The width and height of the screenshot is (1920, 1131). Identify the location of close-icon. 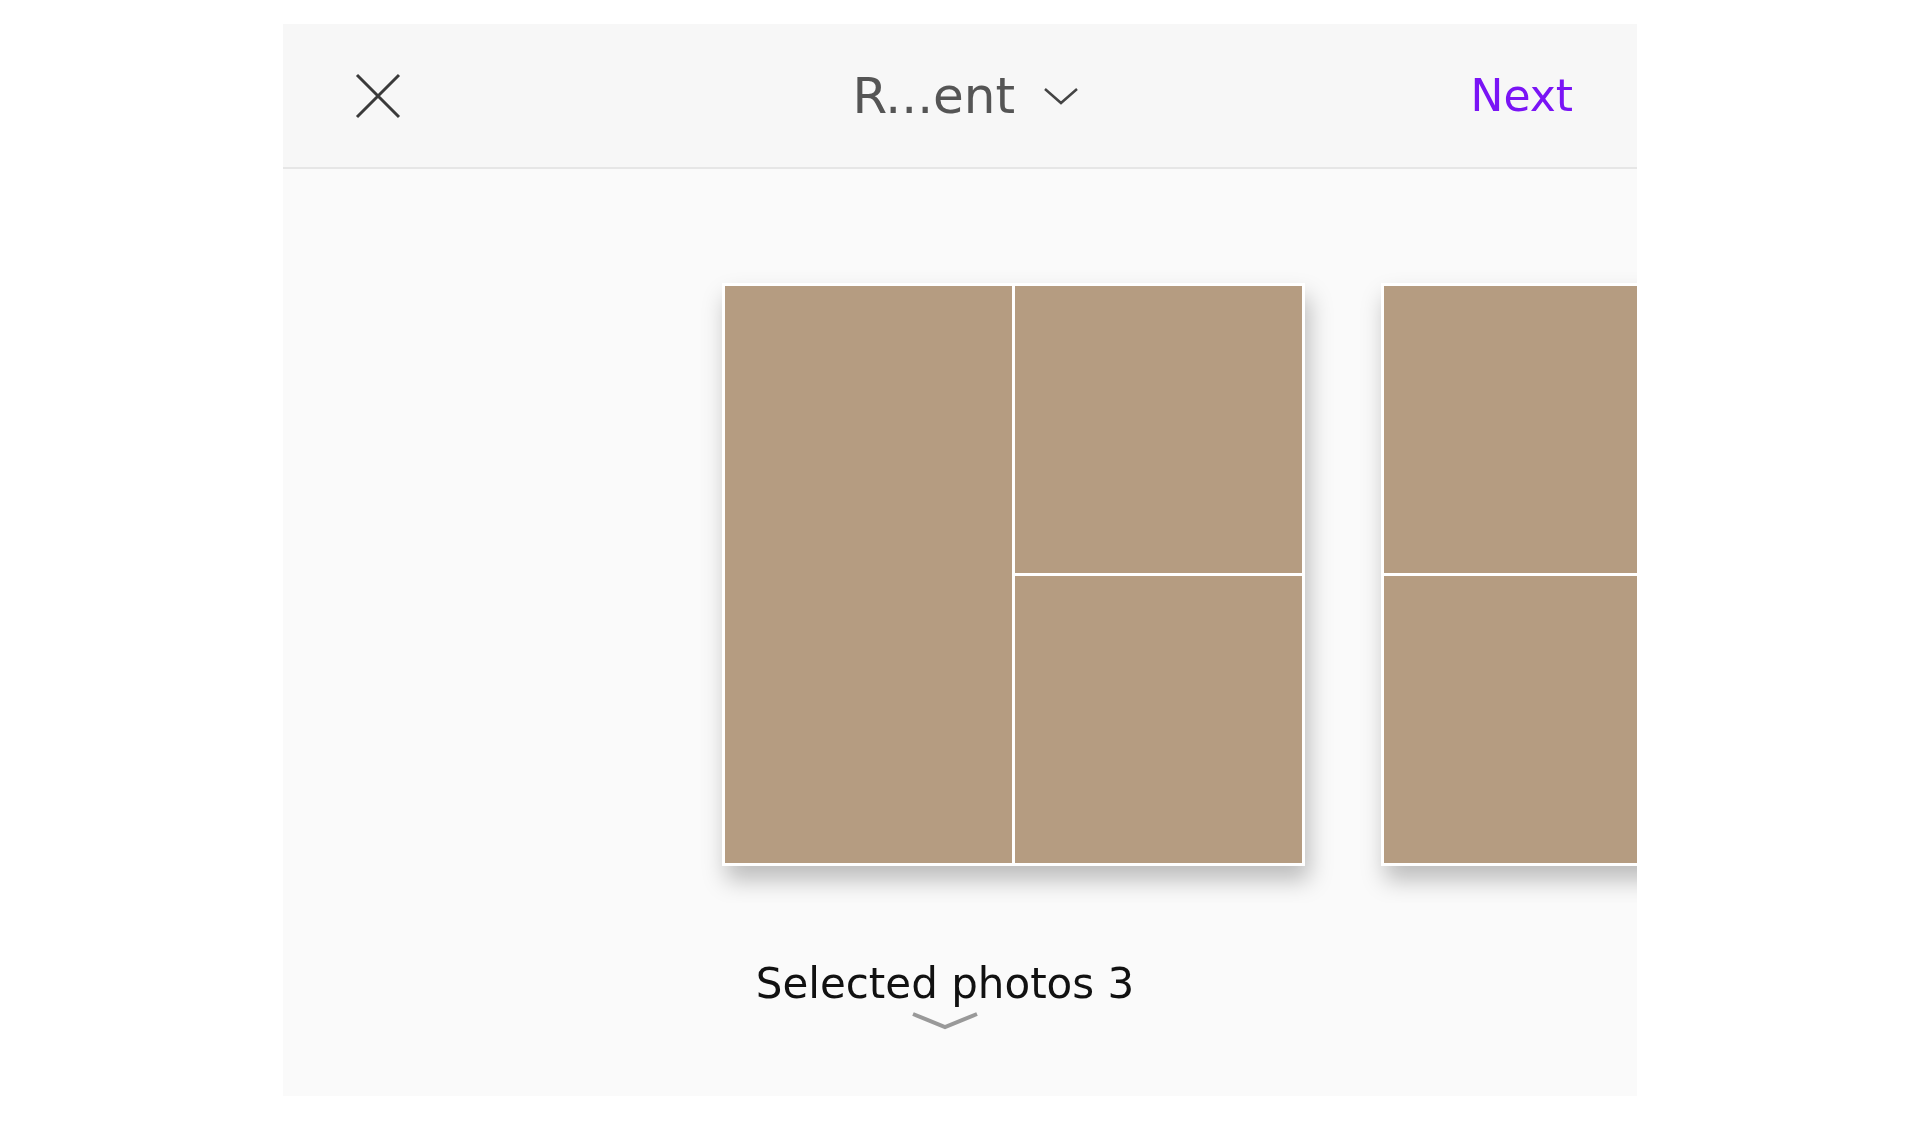
(378, 95).